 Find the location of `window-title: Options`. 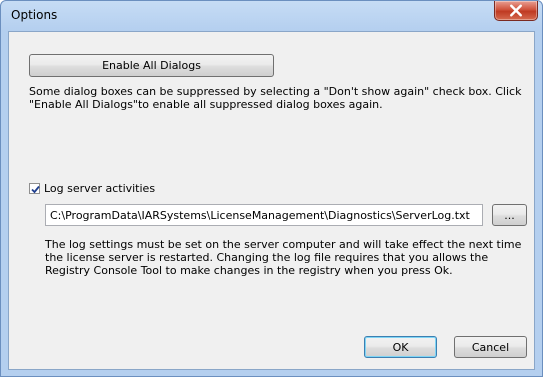

window-title: Options is located at coordinates (34, 15).